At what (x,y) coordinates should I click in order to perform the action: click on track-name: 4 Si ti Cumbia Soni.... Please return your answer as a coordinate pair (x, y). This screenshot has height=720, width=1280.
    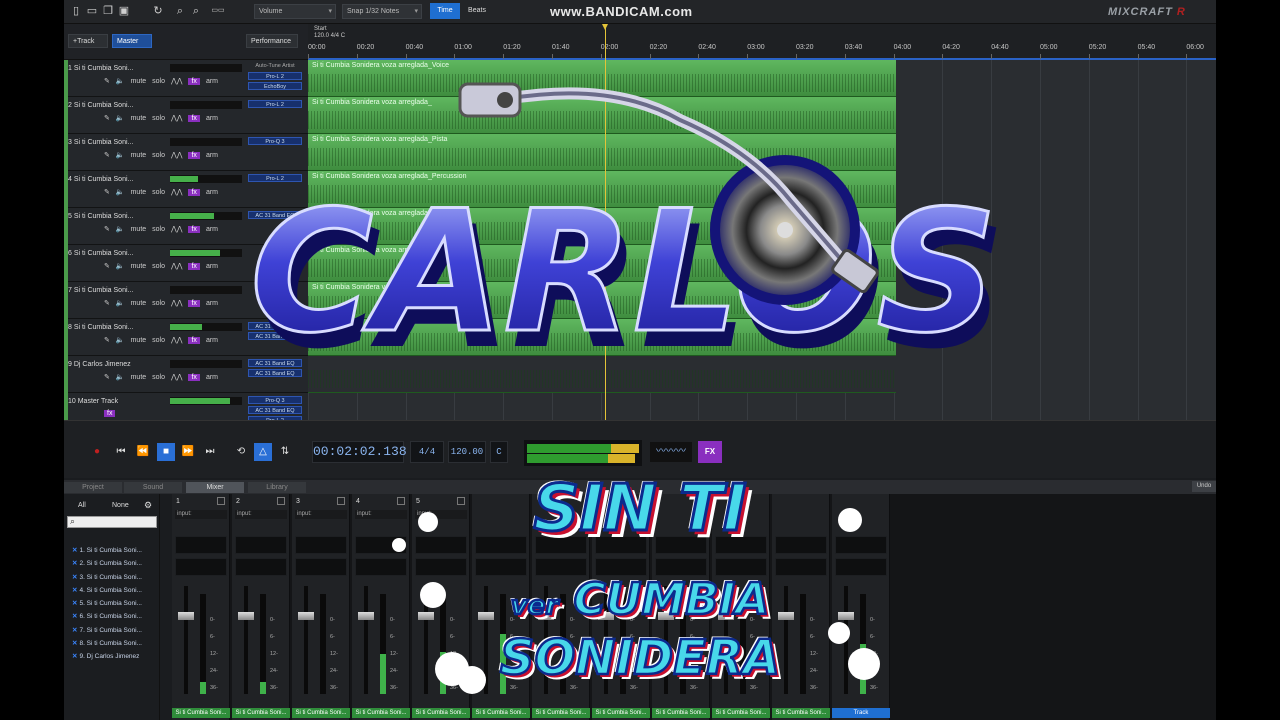
    Looking at the image, I should click on (100, 179).